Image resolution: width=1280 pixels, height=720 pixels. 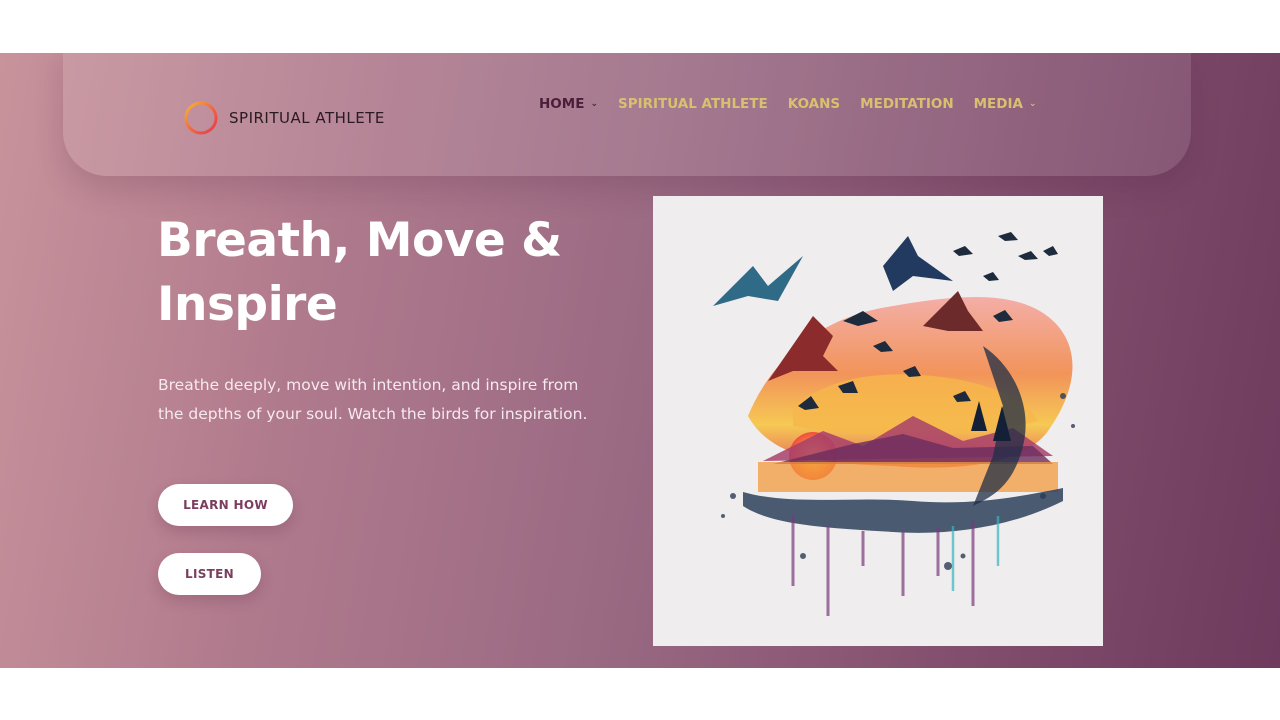 I want to click on logo-text: SPIRITUAL ATHLETE, so click(x=307, y=118).